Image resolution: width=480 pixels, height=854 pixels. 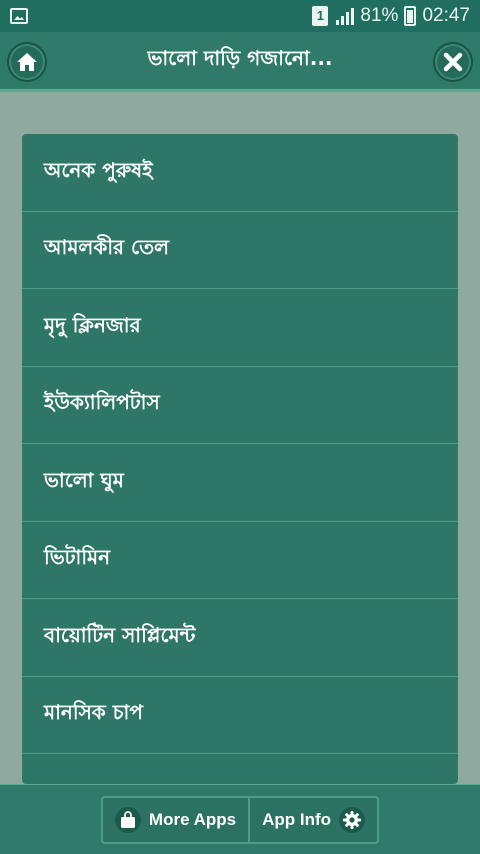 I want to click on list-item: আমলকীর তেল, so click(x=240, y=250).